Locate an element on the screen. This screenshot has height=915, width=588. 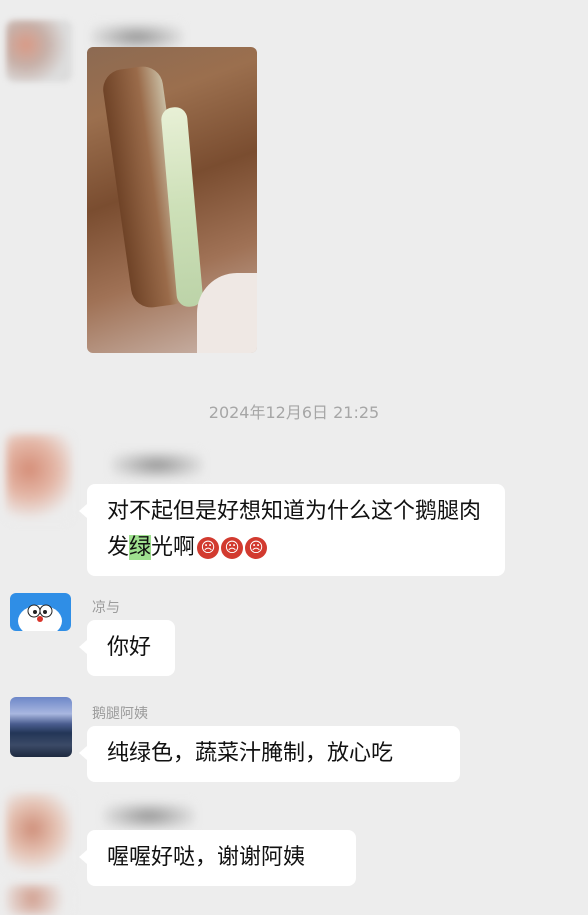
message-bubble: 喔喔好哒，谢谢阿姨 is located at coordinates (217, 858).